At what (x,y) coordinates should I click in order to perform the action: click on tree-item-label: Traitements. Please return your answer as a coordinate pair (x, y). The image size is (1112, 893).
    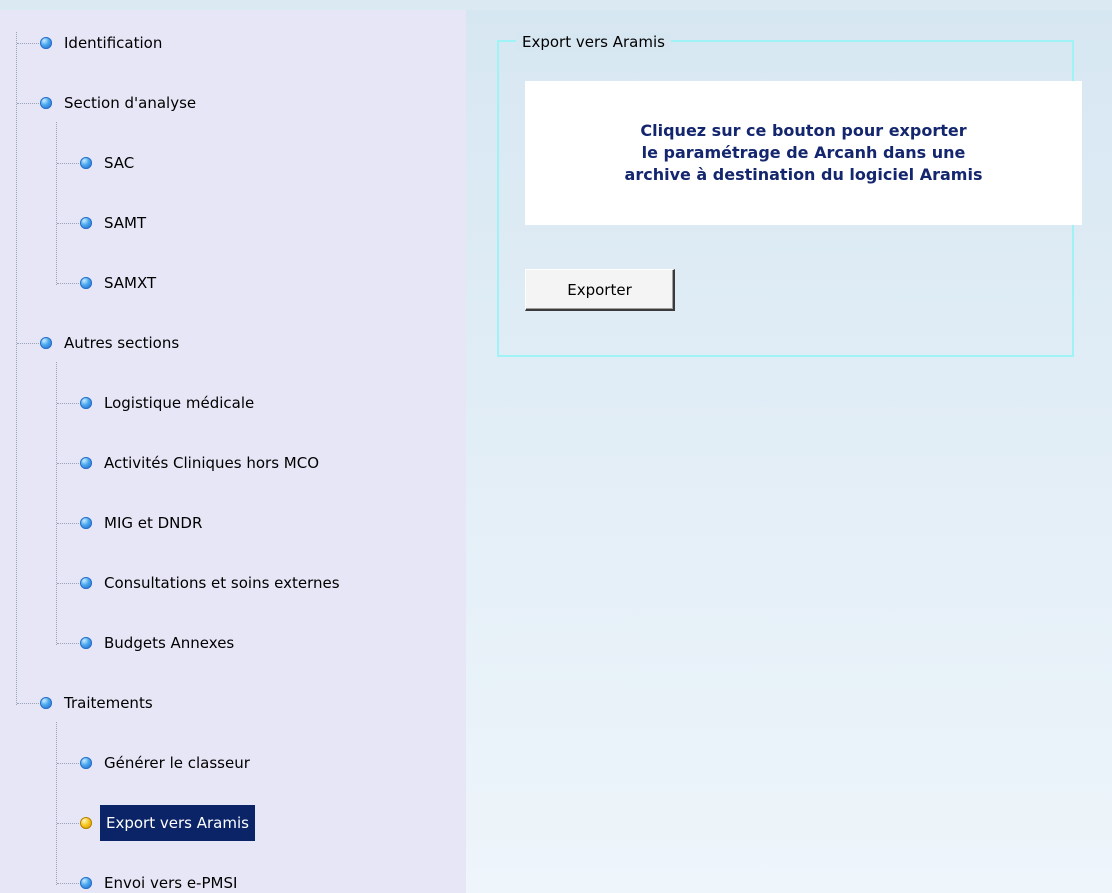
    Looking at the image, I should click on (108, 703).